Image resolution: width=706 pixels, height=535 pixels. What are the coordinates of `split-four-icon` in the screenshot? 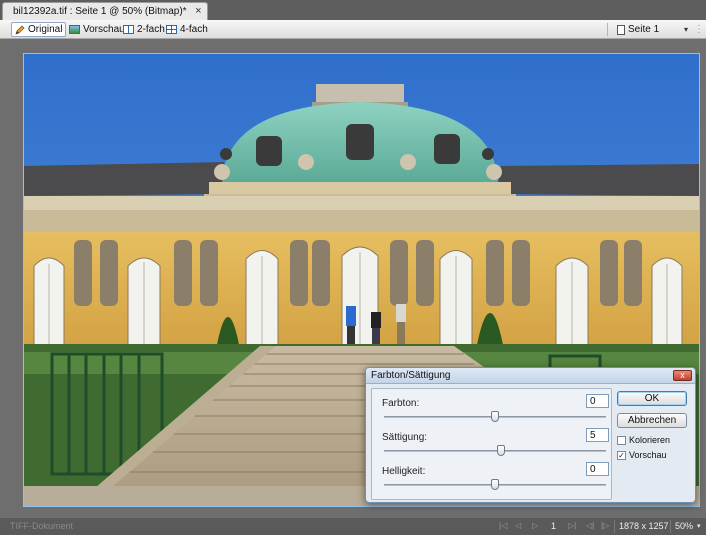 It's located at (171, 29).